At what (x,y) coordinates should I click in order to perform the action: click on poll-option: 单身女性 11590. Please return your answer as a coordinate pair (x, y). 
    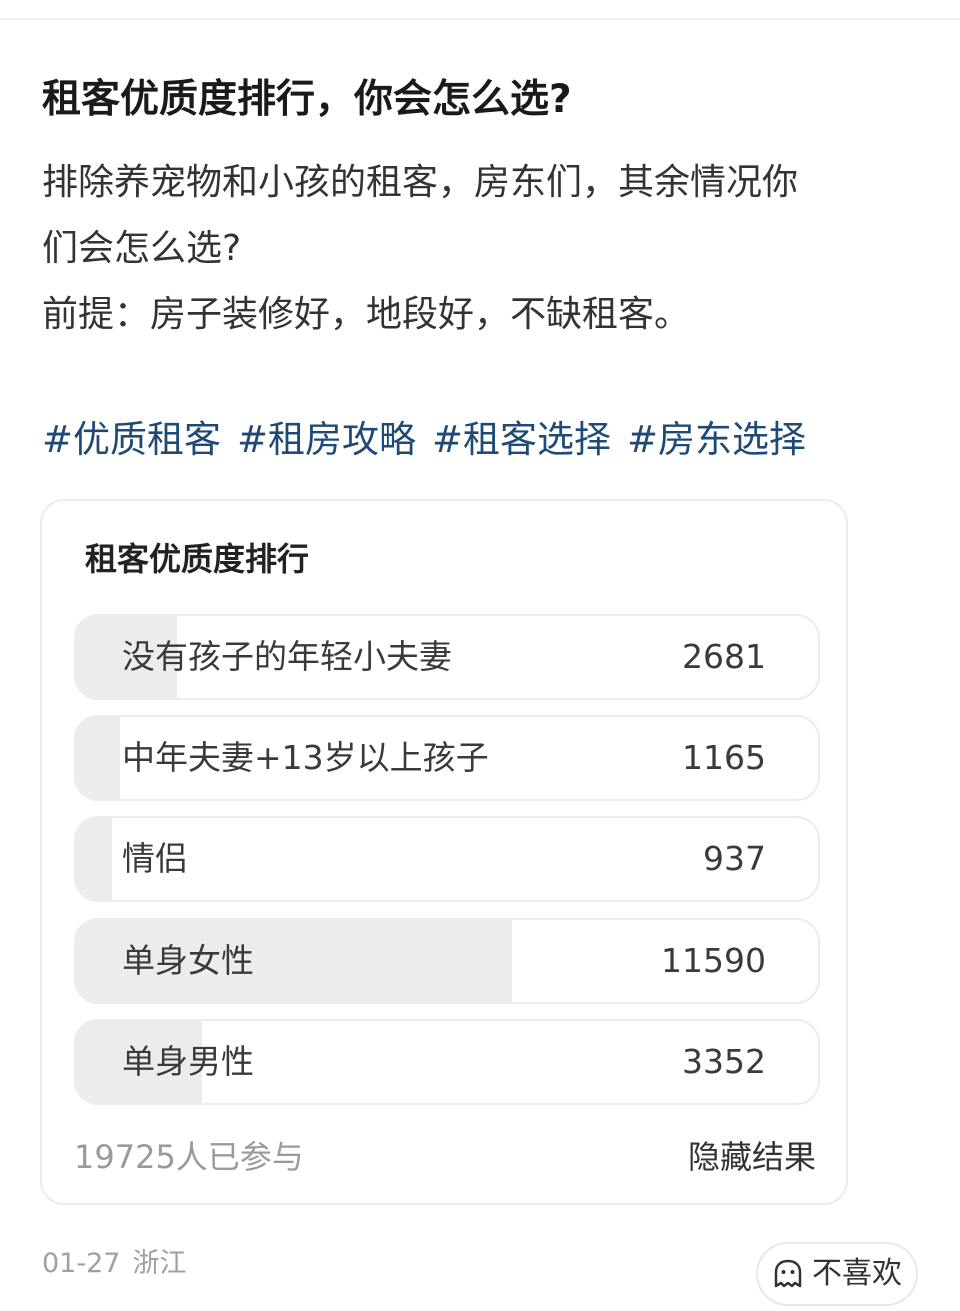
    Looking at the image, I should click on (447, 961).